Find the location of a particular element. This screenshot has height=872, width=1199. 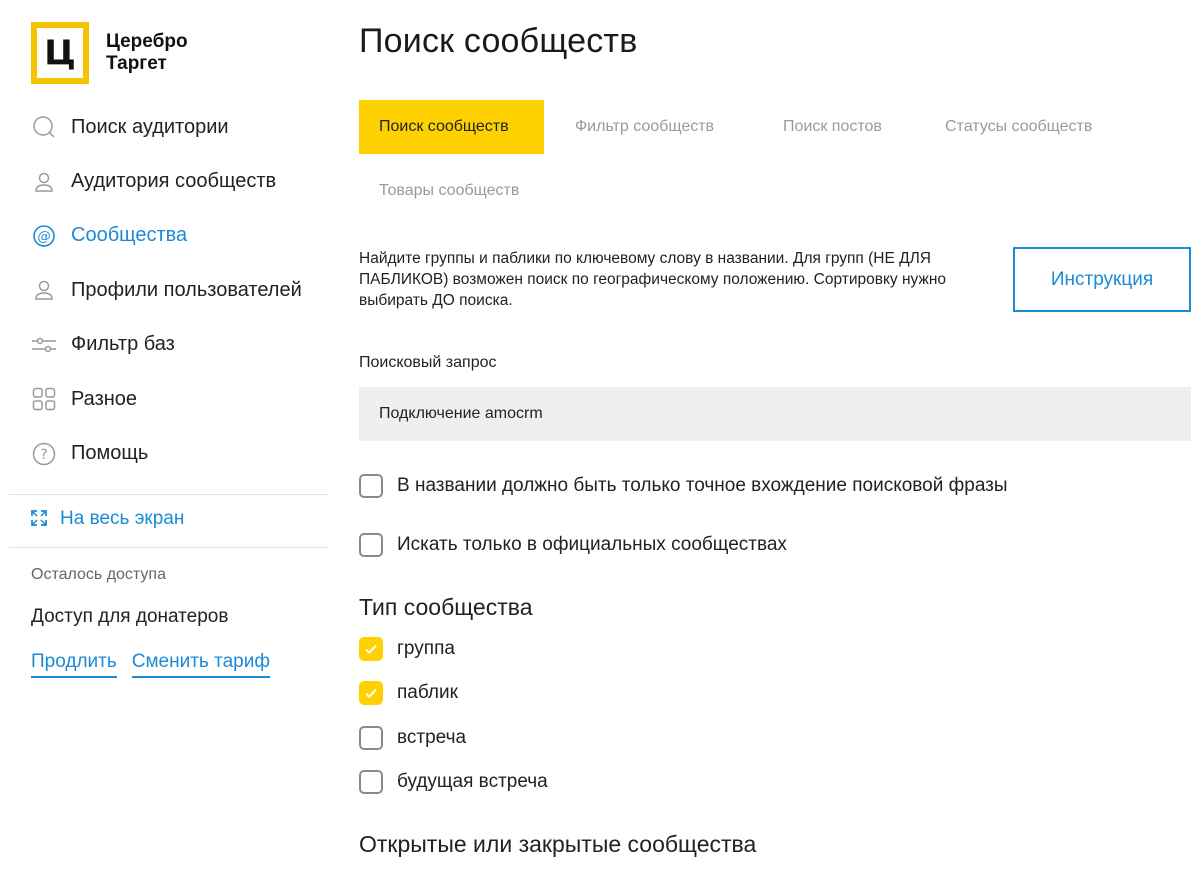

type-future-event-checkbox is located at coordinates (371, 782).